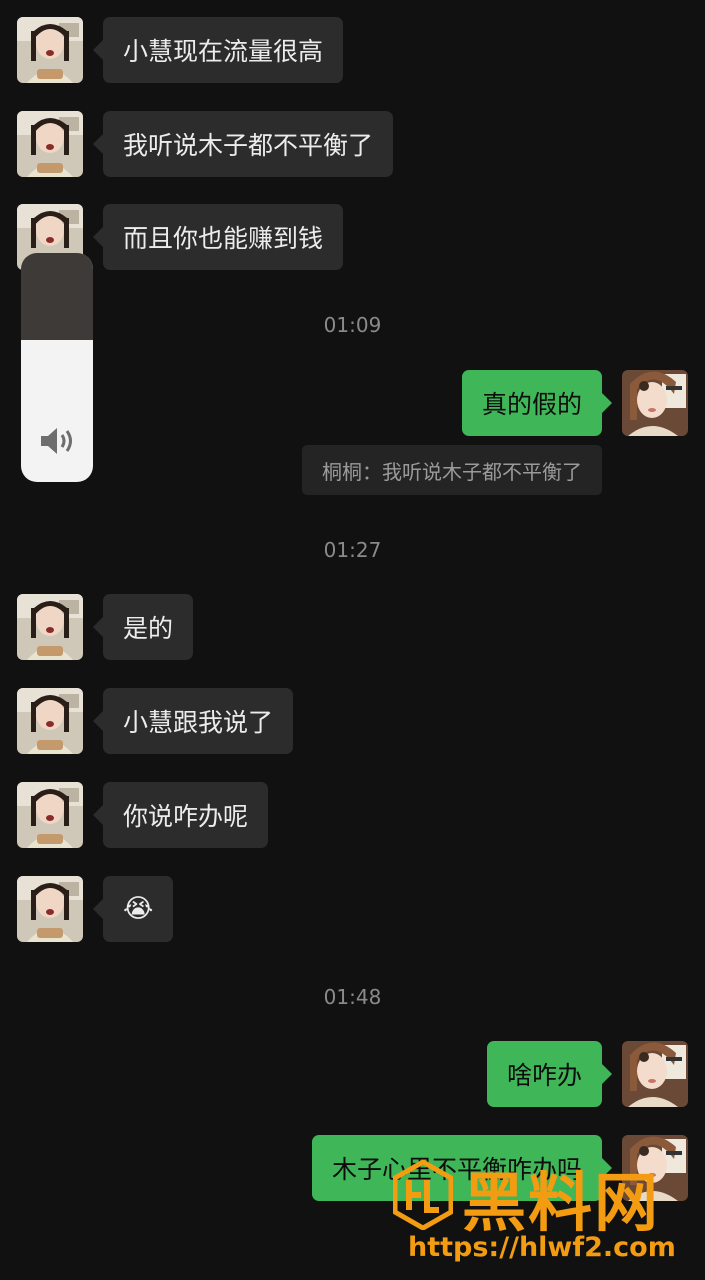  What do you see at coordinates (352, 550) in the screenshot?
I see `message-timestamp: 01:27` at bounding box center [352, 550].